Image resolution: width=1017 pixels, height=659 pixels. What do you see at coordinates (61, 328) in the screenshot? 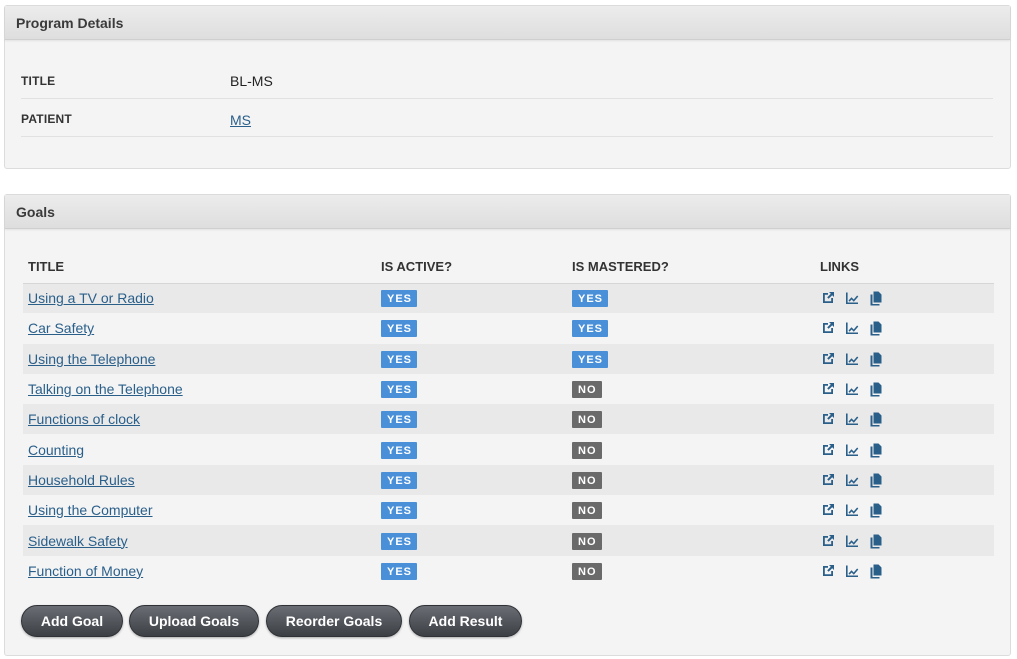
I see `goal-title-link: Car Safety` at bounding box center [61, 328].